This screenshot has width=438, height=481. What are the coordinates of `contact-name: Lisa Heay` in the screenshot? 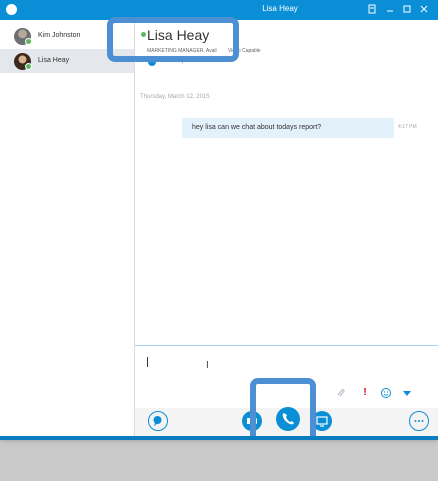 It's located at (54, 60).